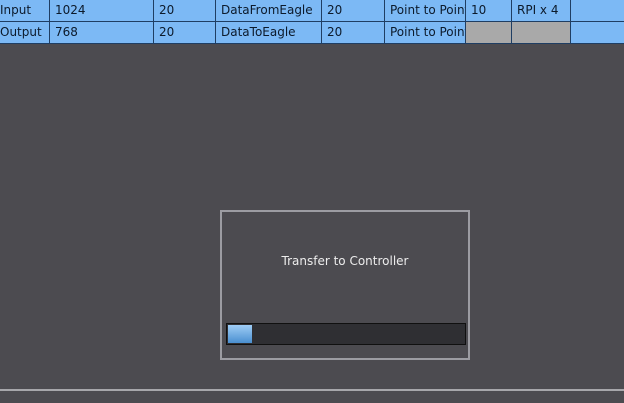 This screenshot has height=403, width=624. I want to click on table-cell: 768, so click(101, 32).